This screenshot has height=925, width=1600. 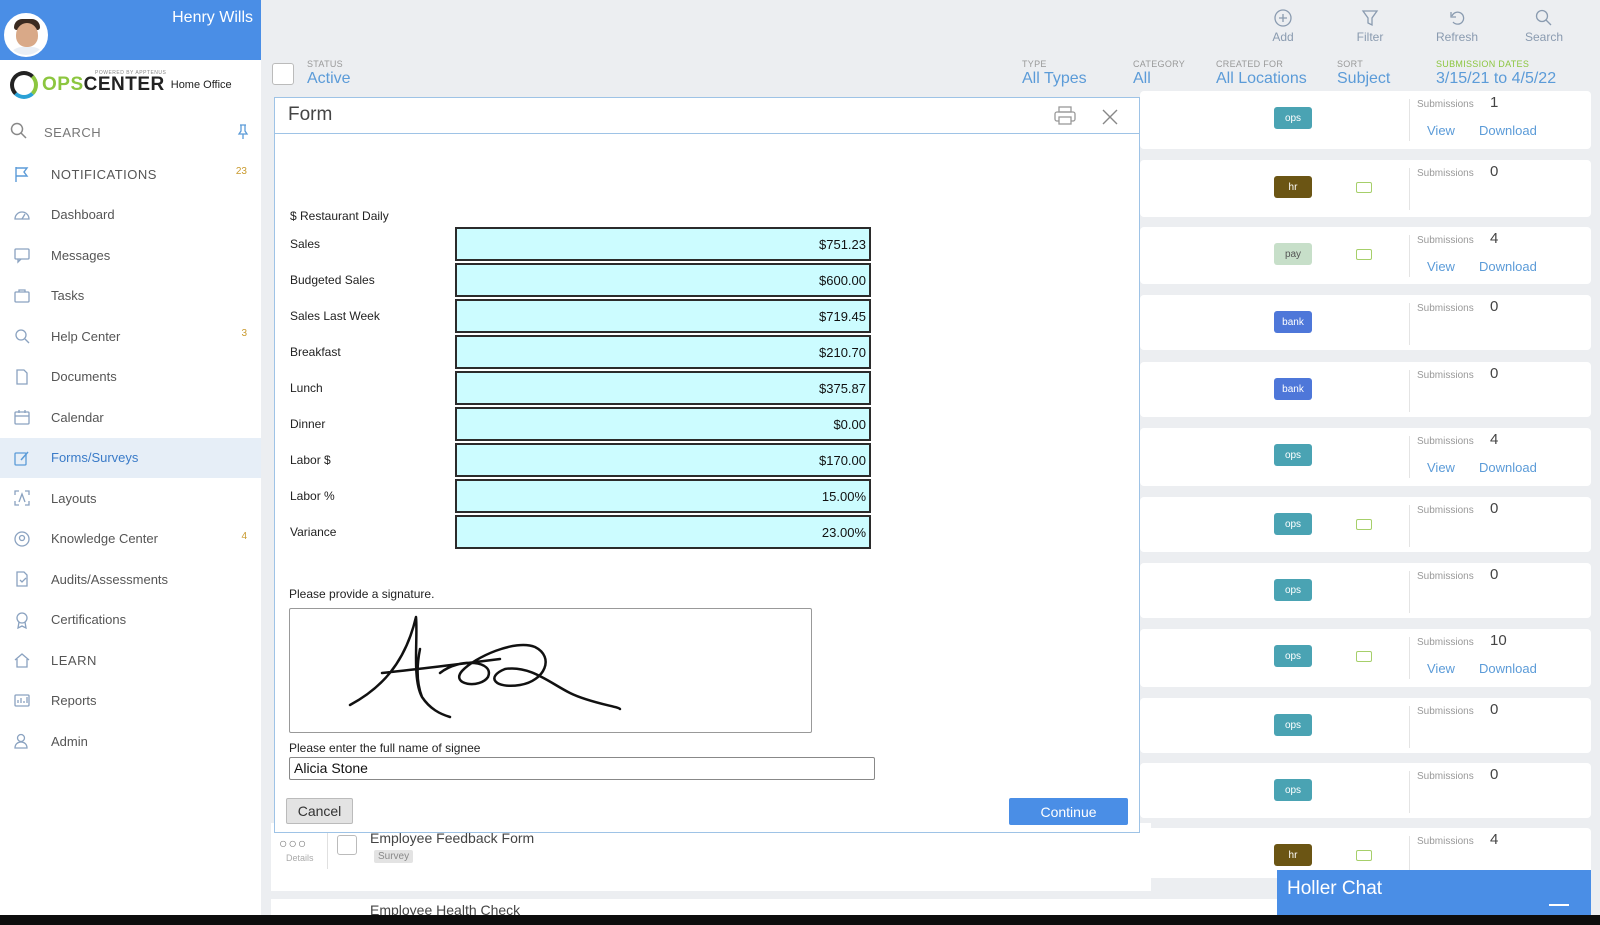 I want to click on sidebar-item-layouts: Layouts, so click(x=130, y=498).